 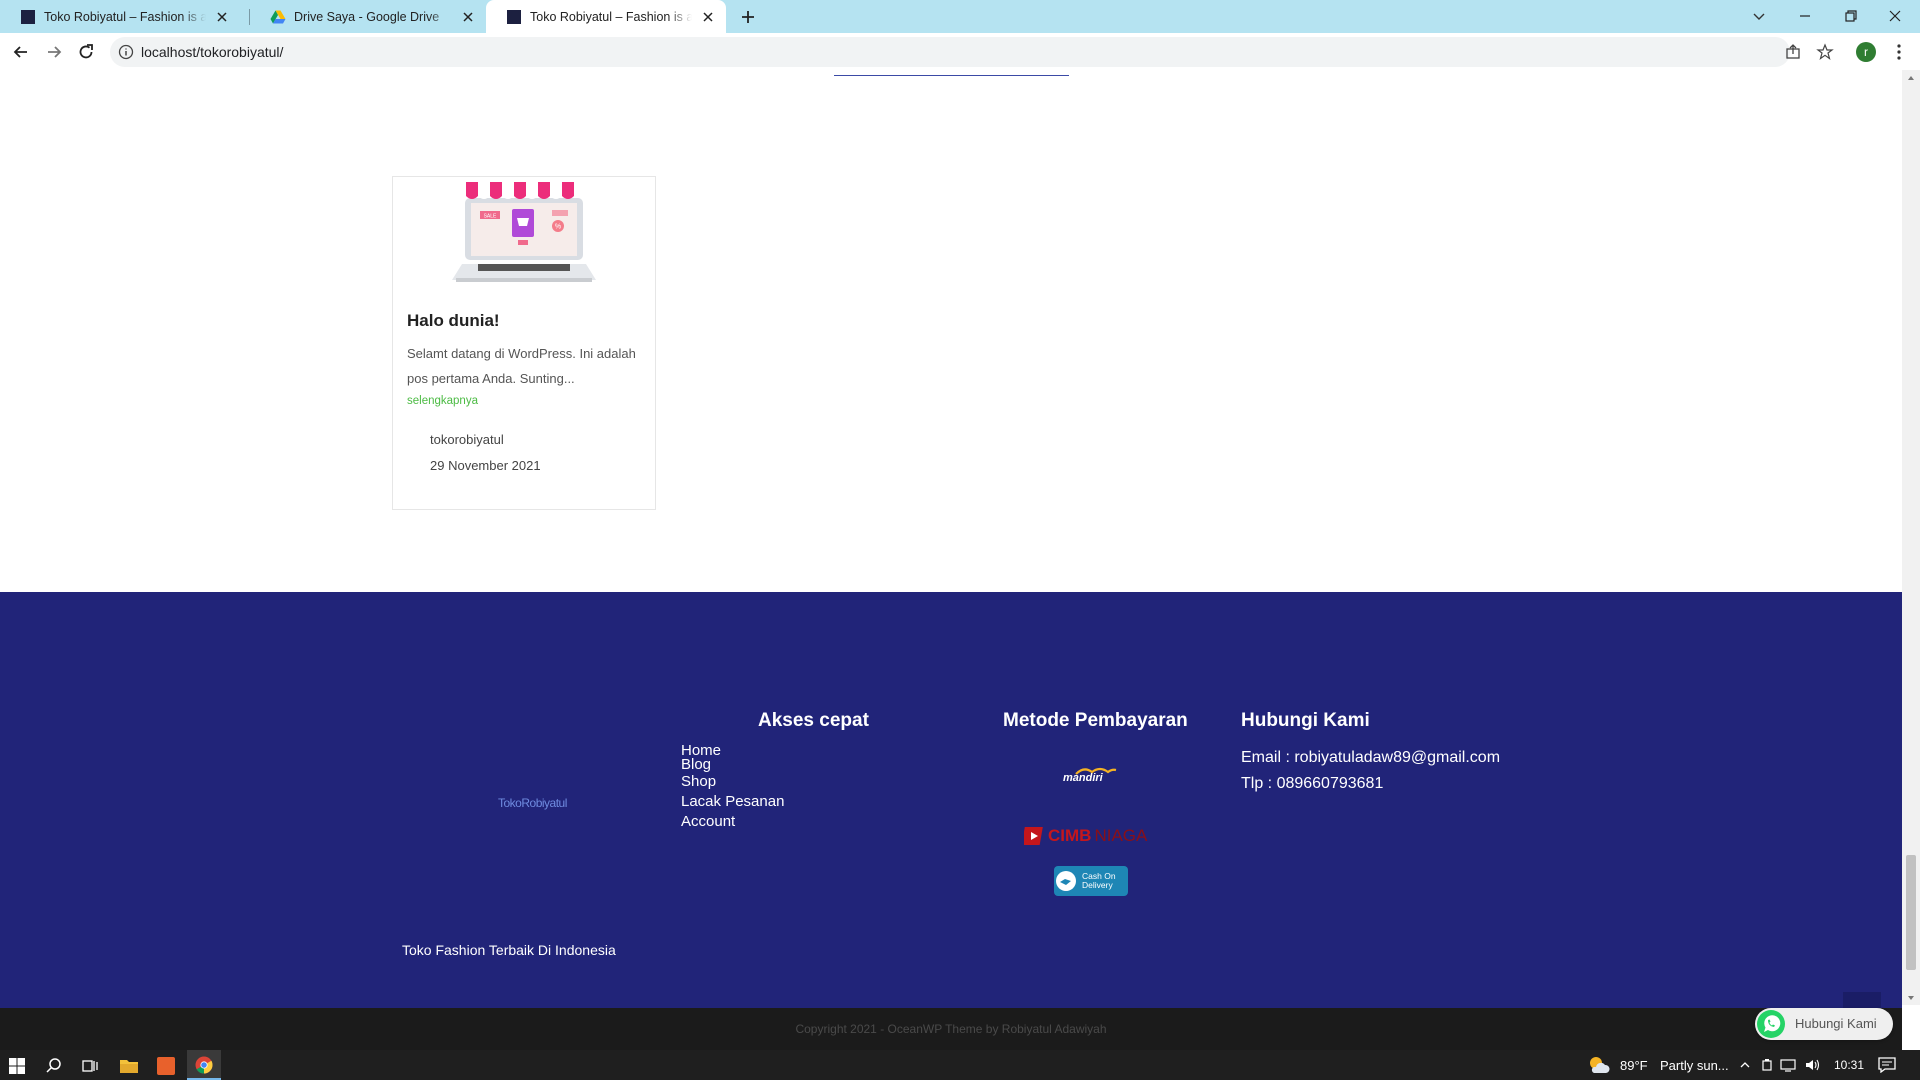 What do you see at coordinates (748, 17) in the screenshot?
I see `new-tab-icon` at bounding box center [748, 17].